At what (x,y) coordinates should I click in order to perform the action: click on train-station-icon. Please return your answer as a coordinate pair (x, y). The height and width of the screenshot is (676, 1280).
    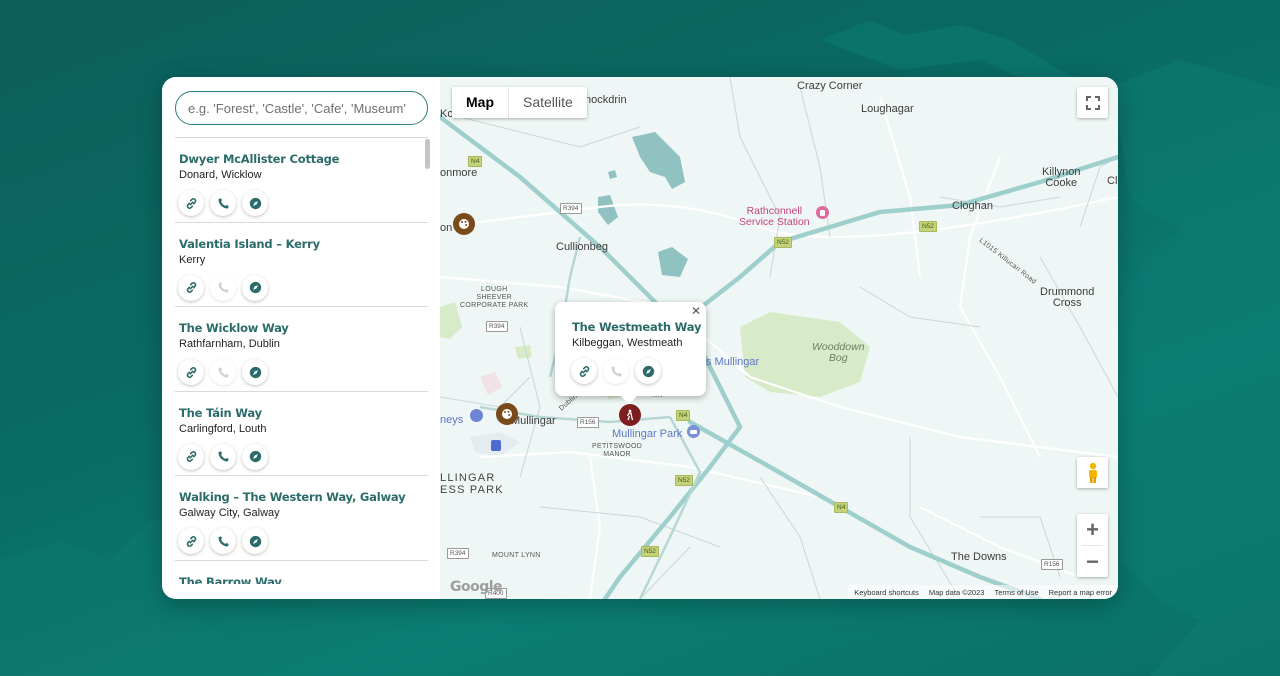
    Looking at the image, I should click on (496, 445).